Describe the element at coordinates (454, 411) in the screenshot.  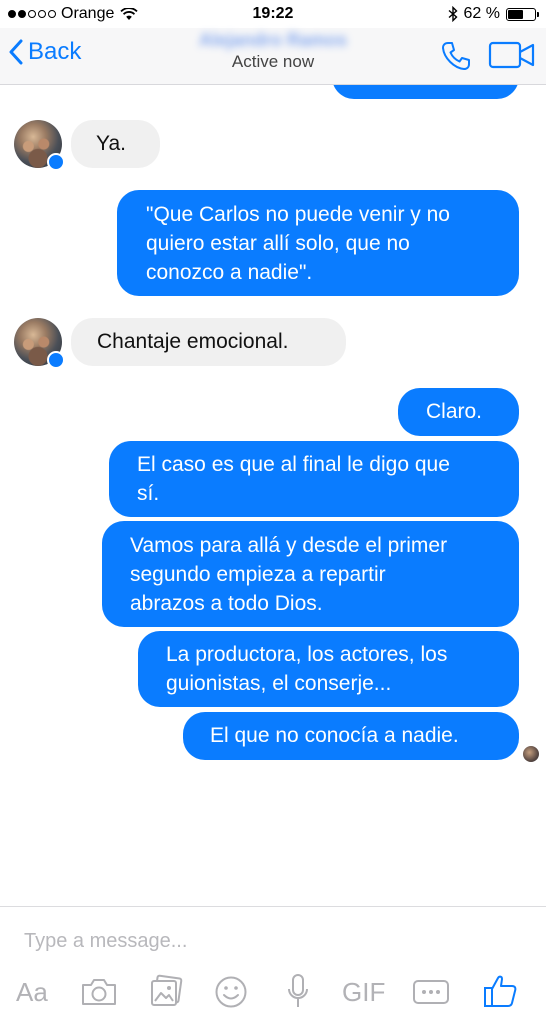
I see `message-text: Claro.` at that location.